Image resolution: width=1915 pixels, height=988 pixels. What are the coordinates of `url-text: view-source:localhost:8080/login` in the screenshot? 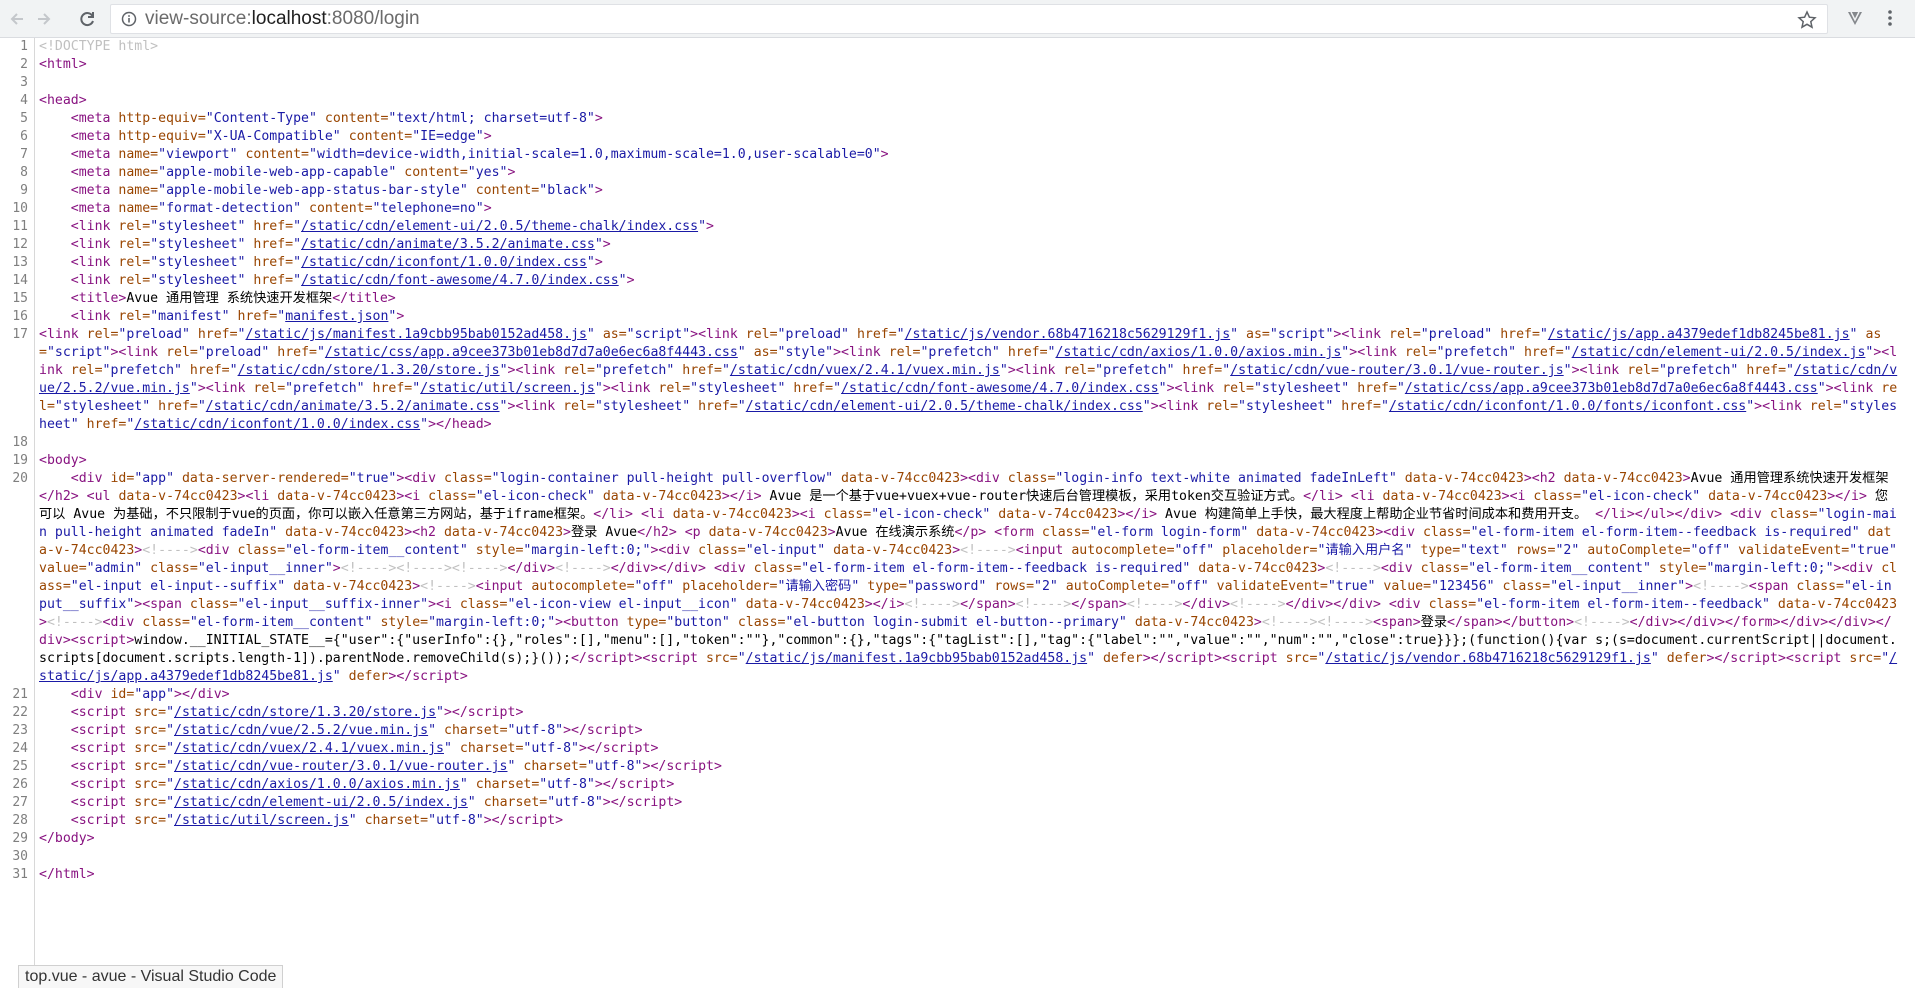 It's located at (282, 19).